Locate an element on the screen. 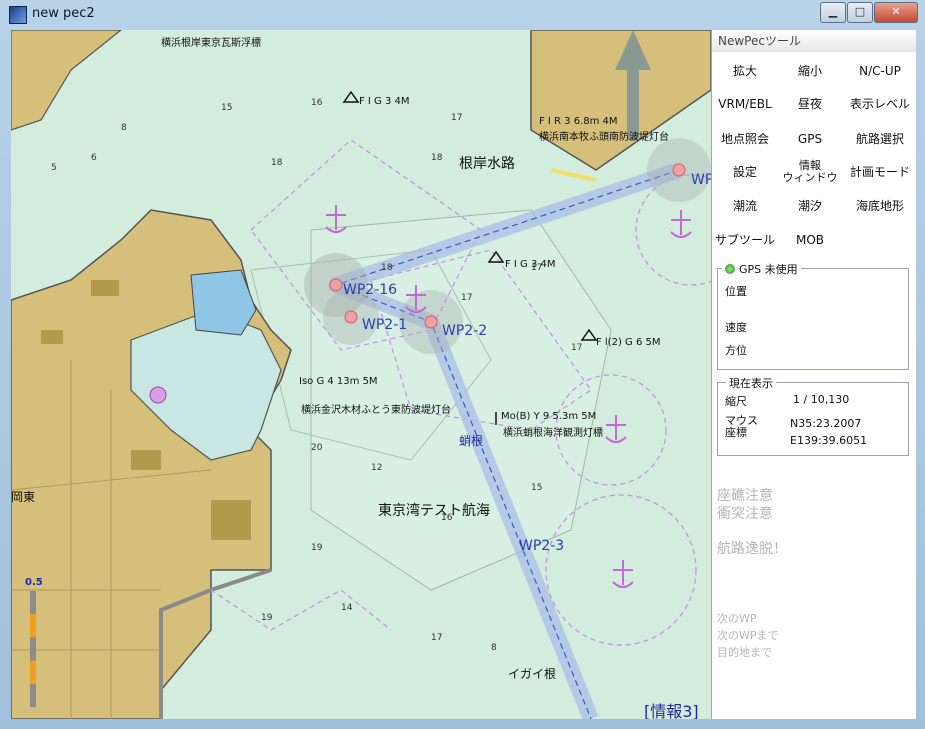  gps-group: GPS 未使用 位置 速度 方位 is located at coordinates (813, 315).